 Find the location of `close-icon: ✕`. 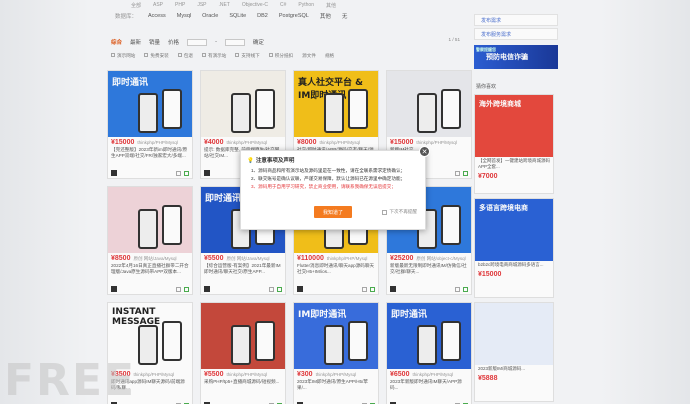

close-icon: ✕ is located at coordinates (424, 151).